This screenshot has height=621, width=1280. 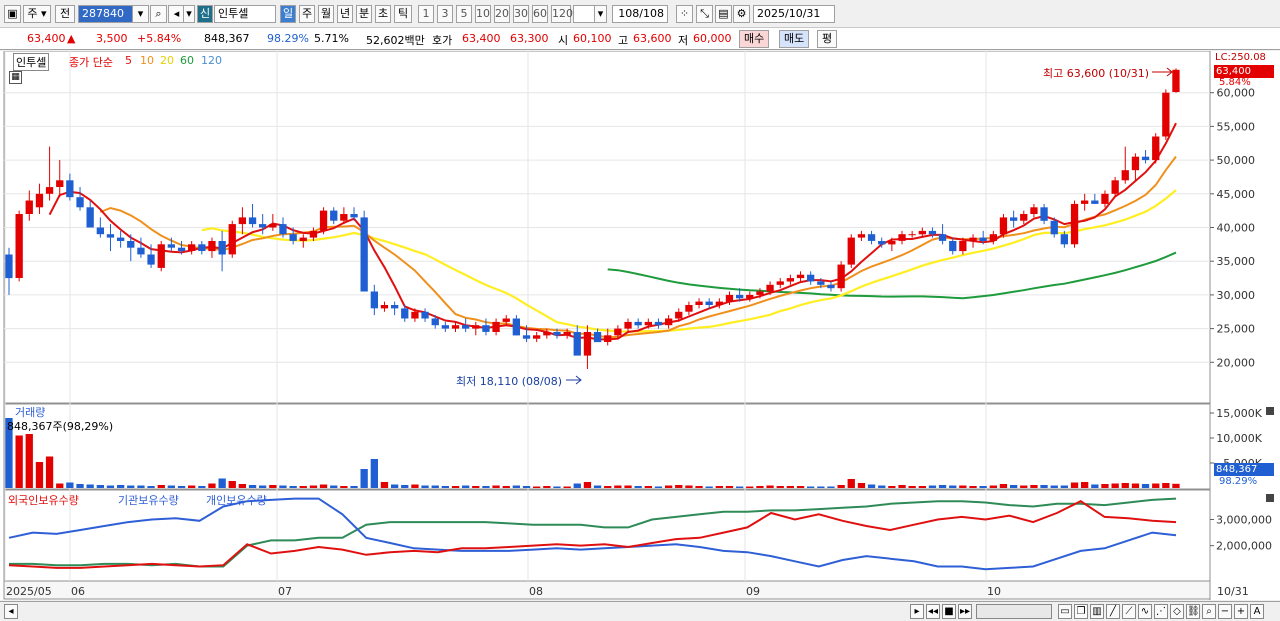 I want to click on price-tick-label: 35,000, so click(x=1236, y=261).